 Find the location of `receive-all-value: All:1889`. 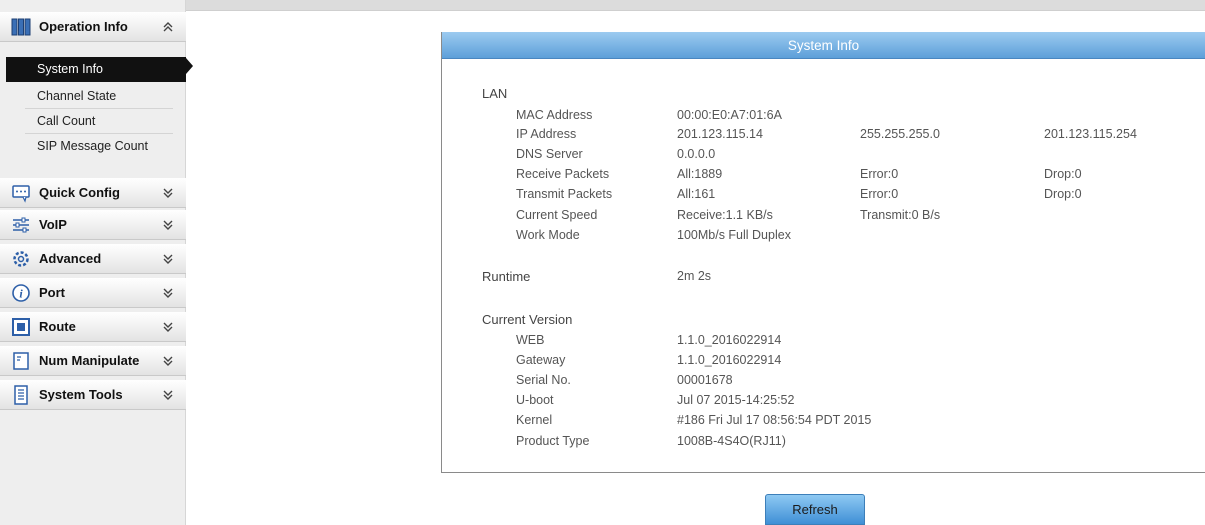

receive-all-value: All:1889 is located at coordinates (700, 174).